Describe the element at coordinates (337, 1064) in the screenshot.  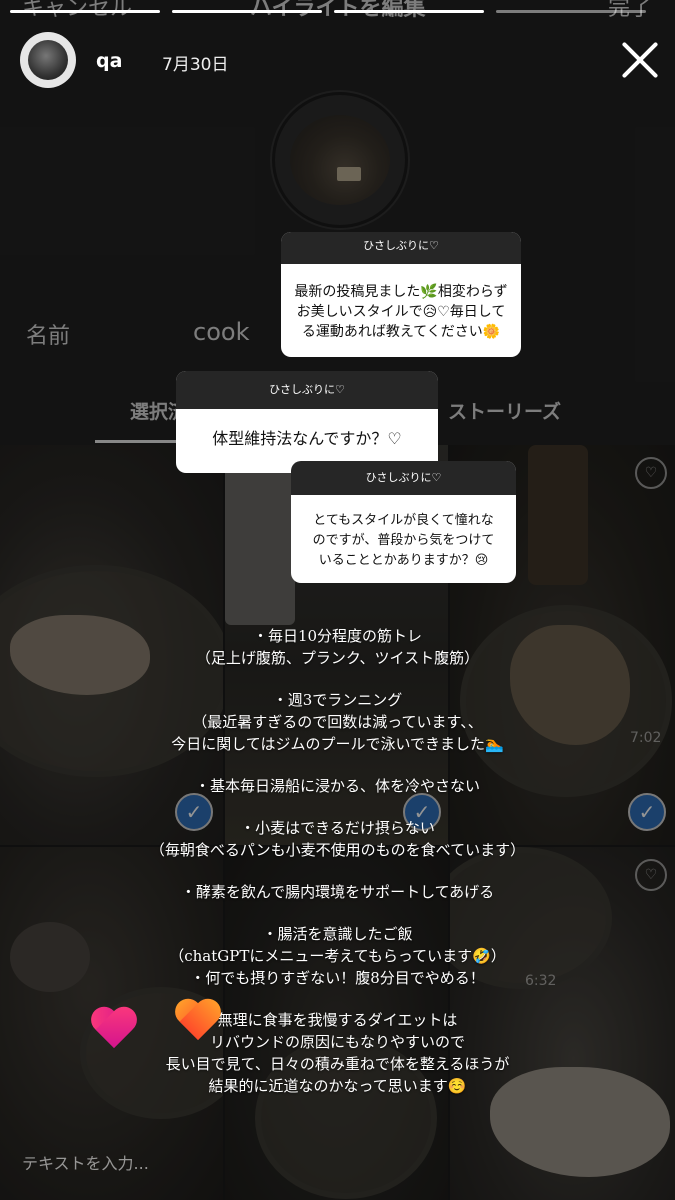
I see `answer-line: 長い目で見て、日々の積み重ねで体を整えるほうが` at that location.